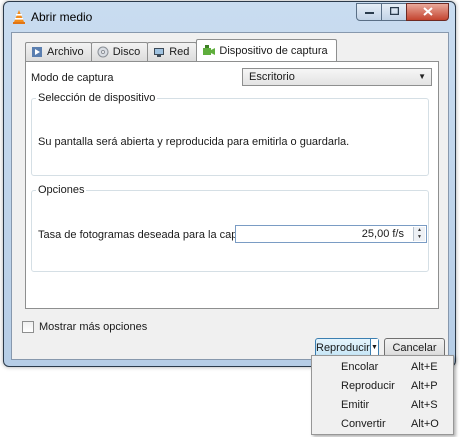  I want to click on minimize-button, so click(369, 12).